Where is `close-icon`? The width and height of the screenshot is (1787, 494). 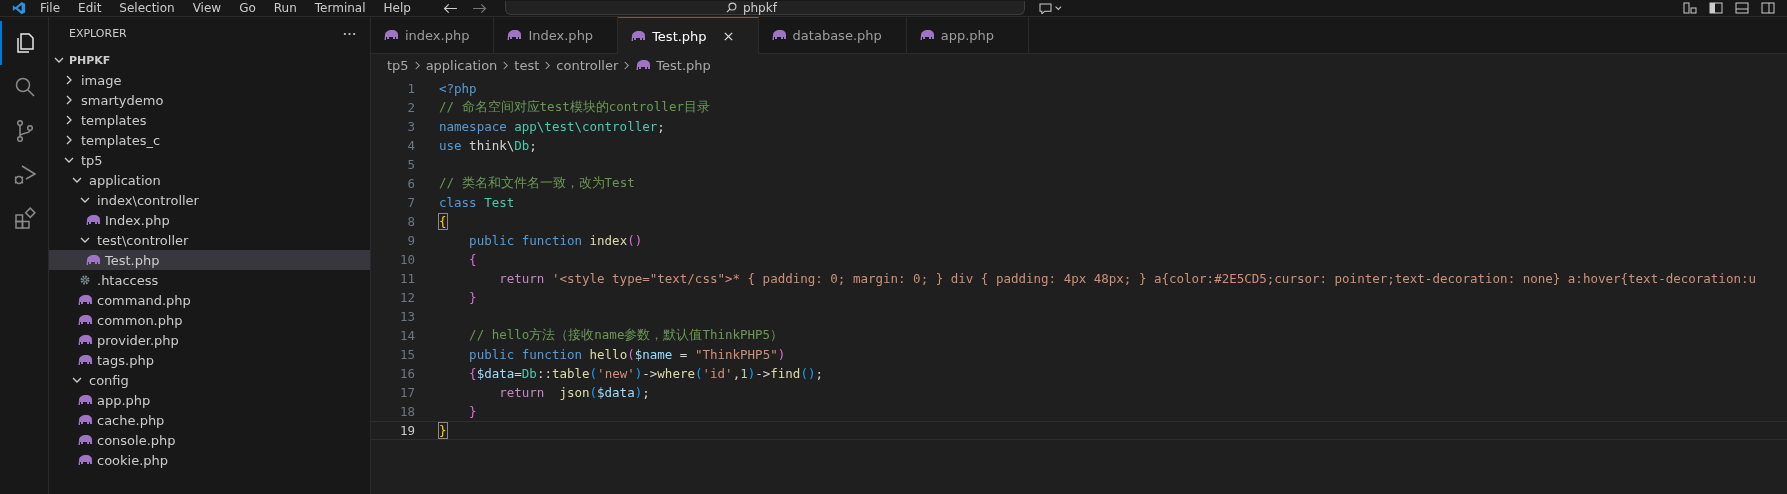 close-icon is located at coordinates (728, 36).